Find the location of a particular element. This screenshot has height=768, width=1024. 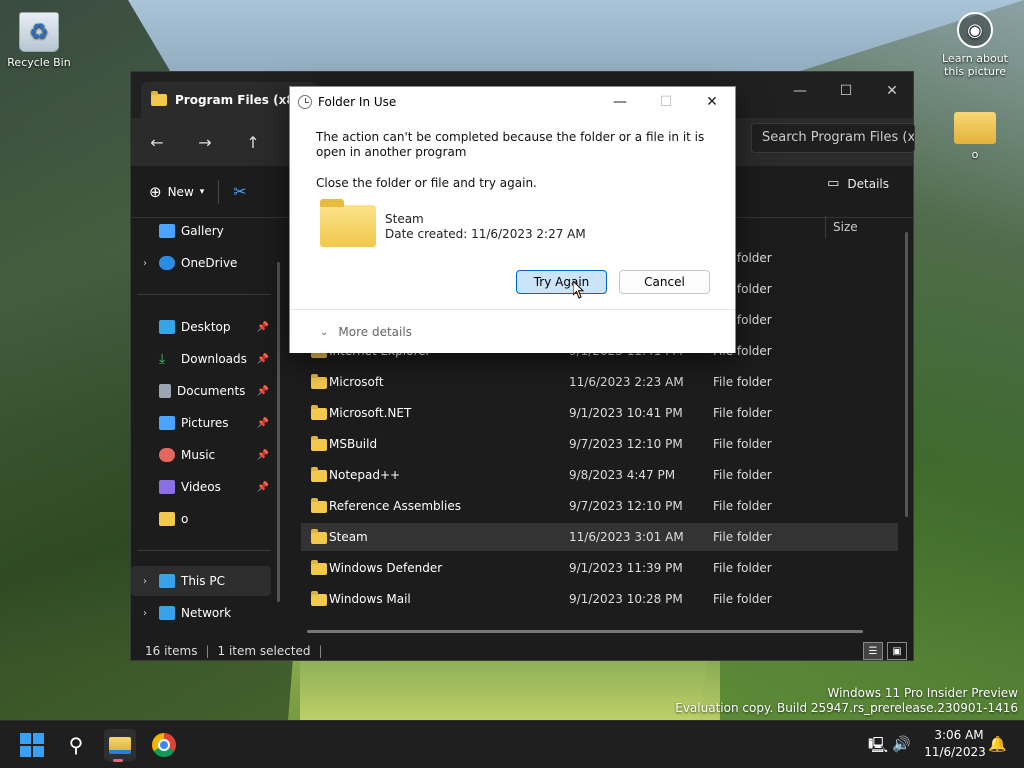

sidebar-item-pictures: Pictures 📌 is located at coordinates (201, 423).